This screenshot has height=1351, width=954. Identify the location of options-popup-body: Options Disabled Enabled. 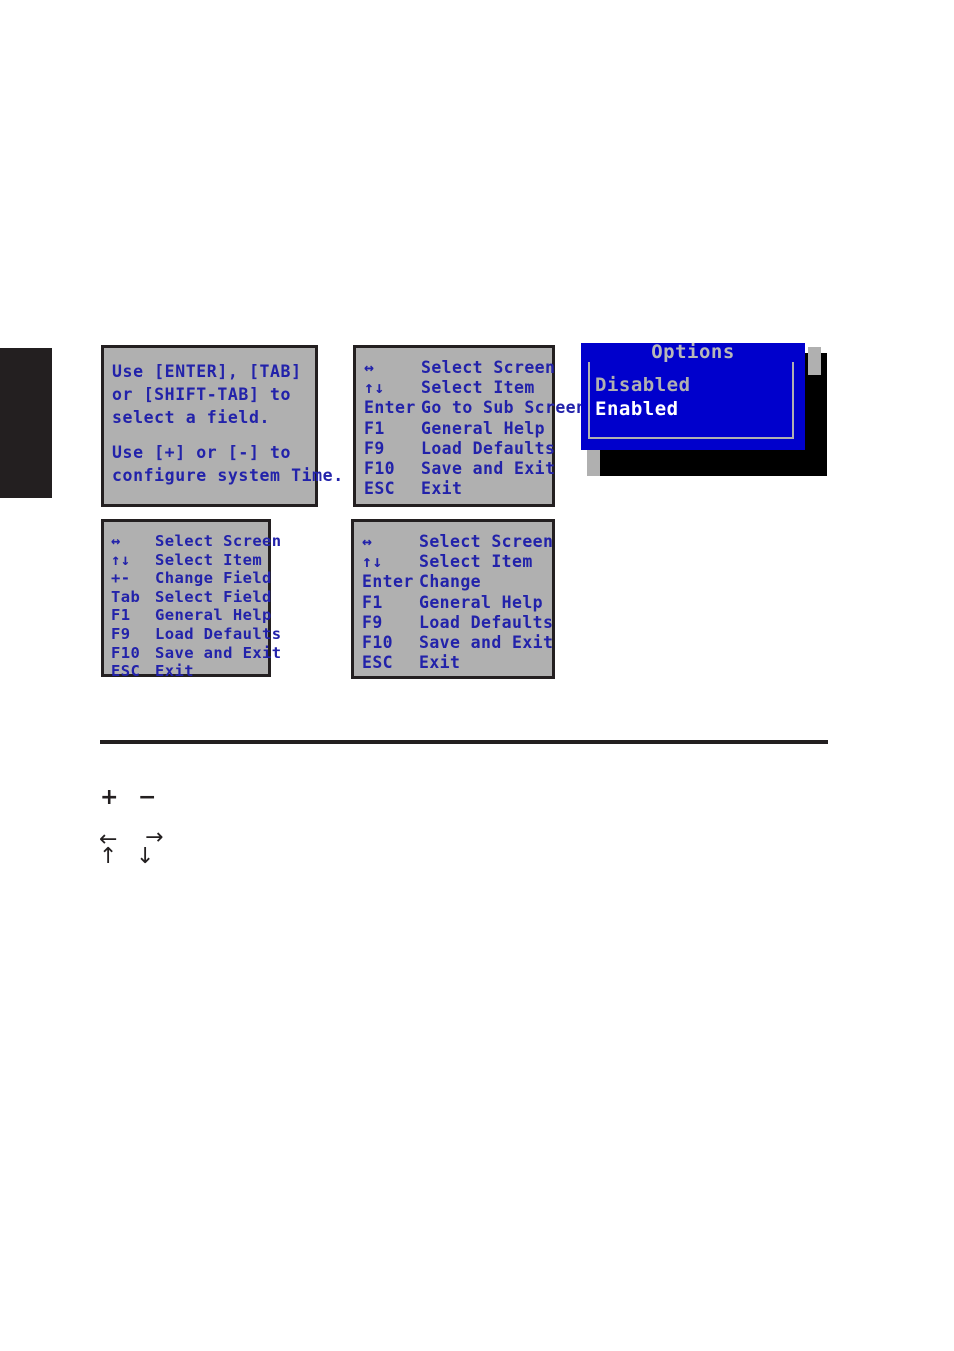
(693, 396).